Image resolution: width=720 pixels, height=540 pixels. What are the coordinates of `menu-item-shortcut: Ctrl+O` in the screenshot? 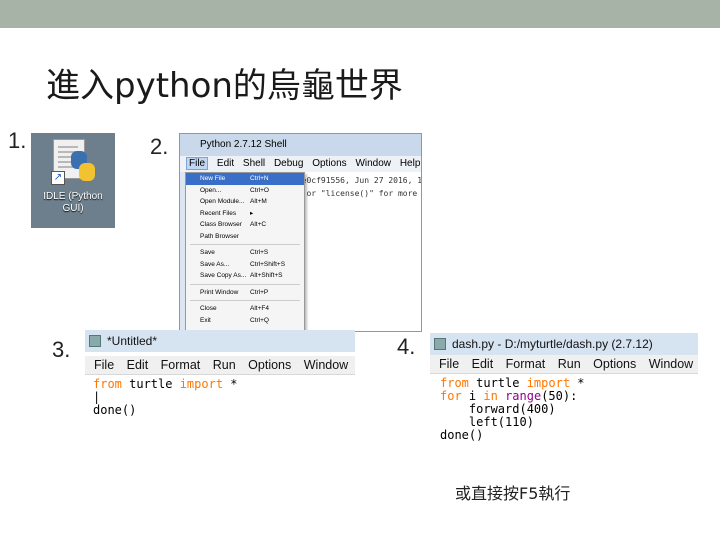 It's located at (259, 190).